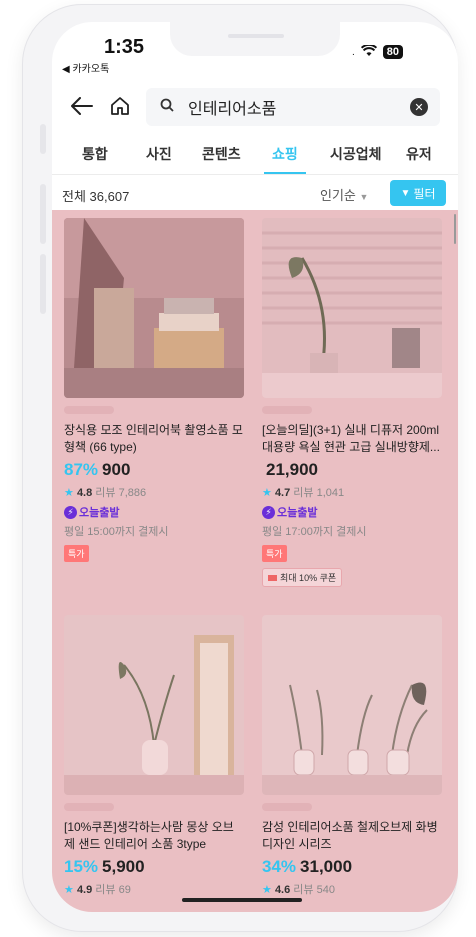 The width and height of the screenshot is (476, 937). Describe the element at coordinates (120, 106) in the screenshot. I see `home-icon` at that location.